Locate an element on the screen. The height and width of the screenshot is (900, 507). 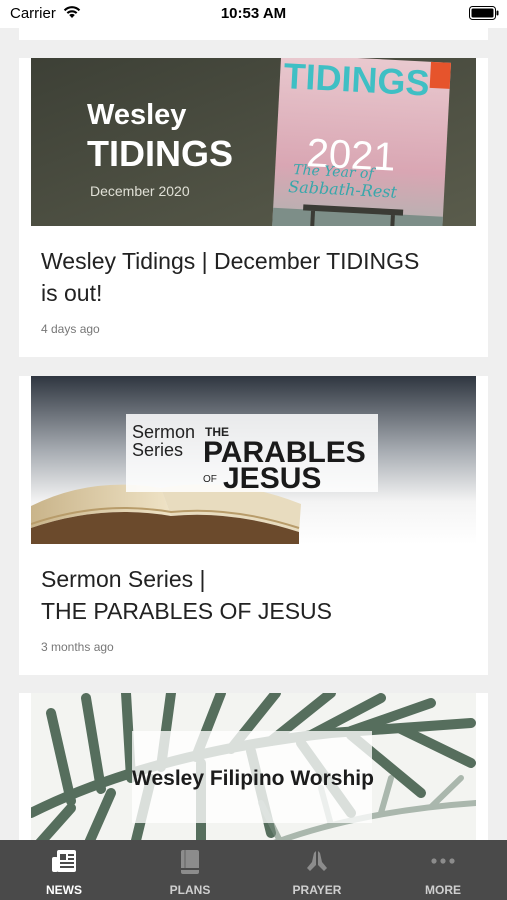
tab-label: PRAYER is located at coordinates (317, 890).